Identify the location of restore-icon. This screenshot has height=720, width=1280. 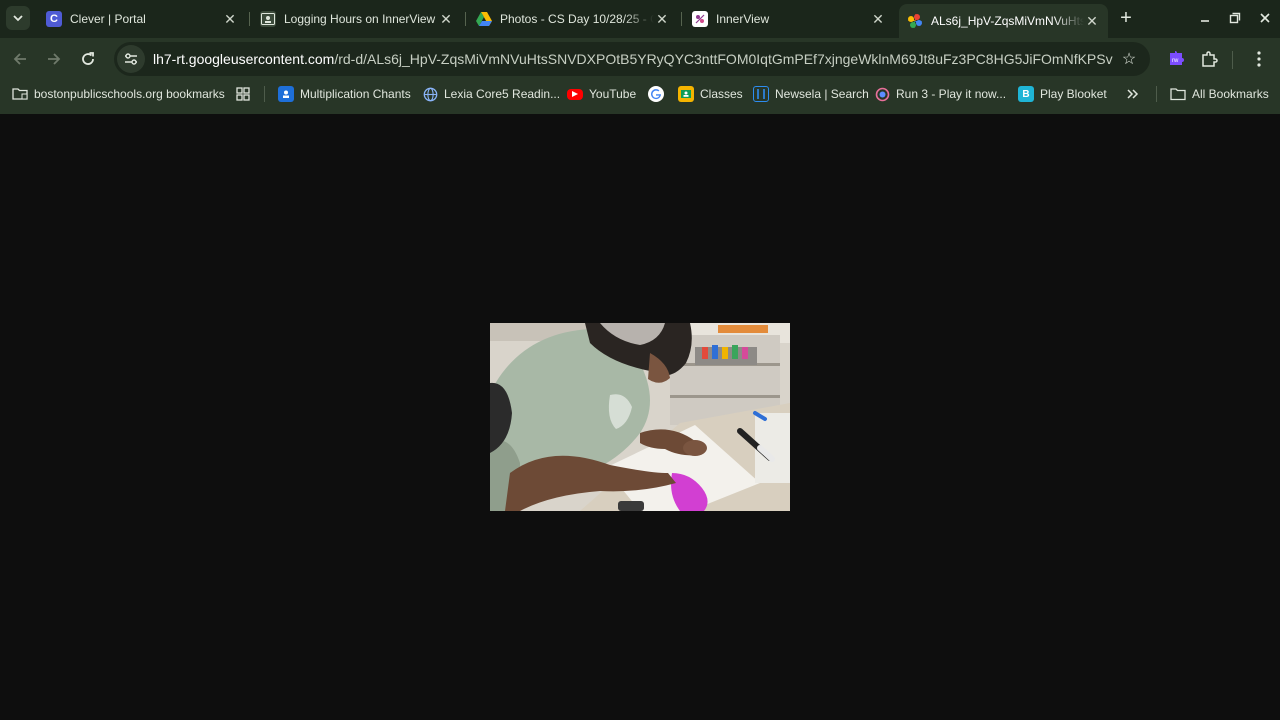
(1235, 18).